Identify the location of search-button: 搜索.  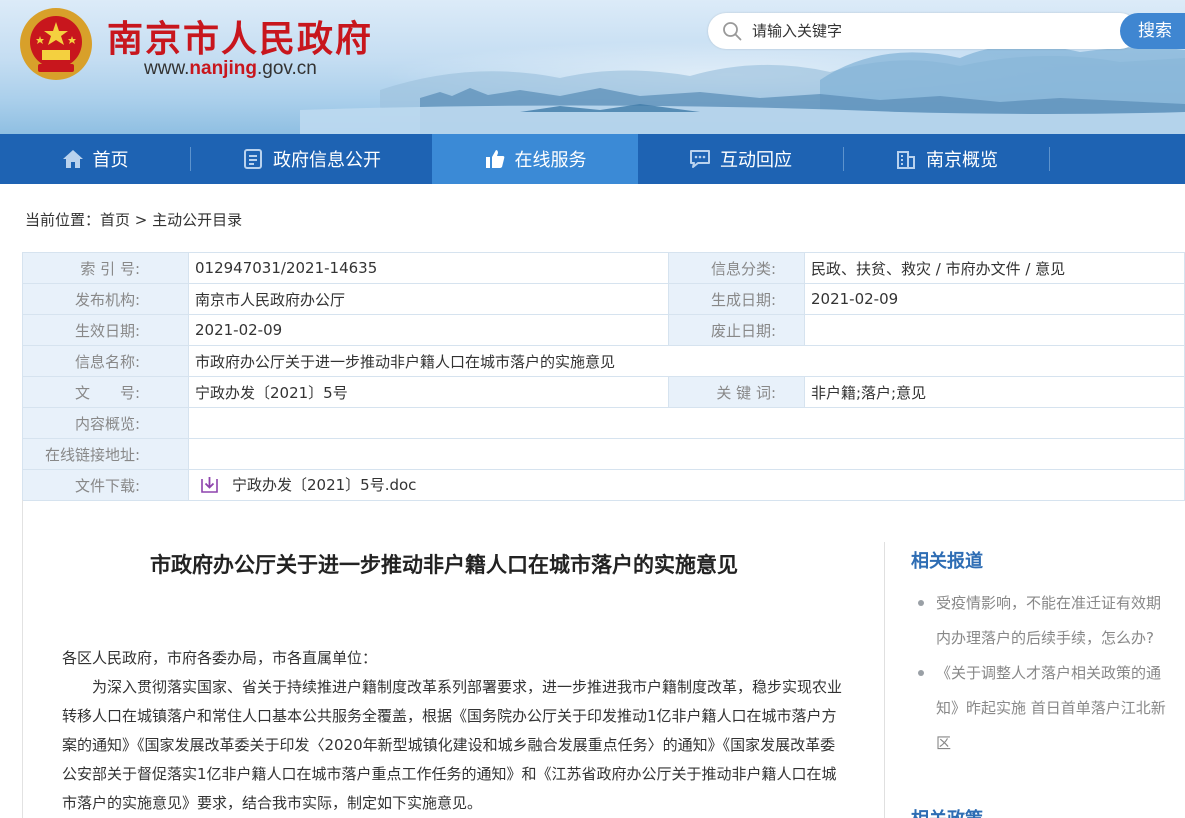
(1152, 31).